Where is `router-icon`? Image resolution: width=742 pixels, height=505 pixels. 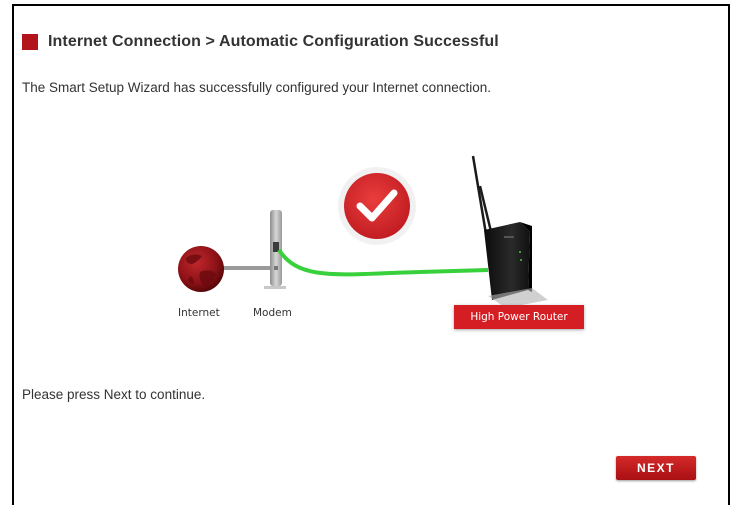 router-icon is located at coordinates (509, 231).